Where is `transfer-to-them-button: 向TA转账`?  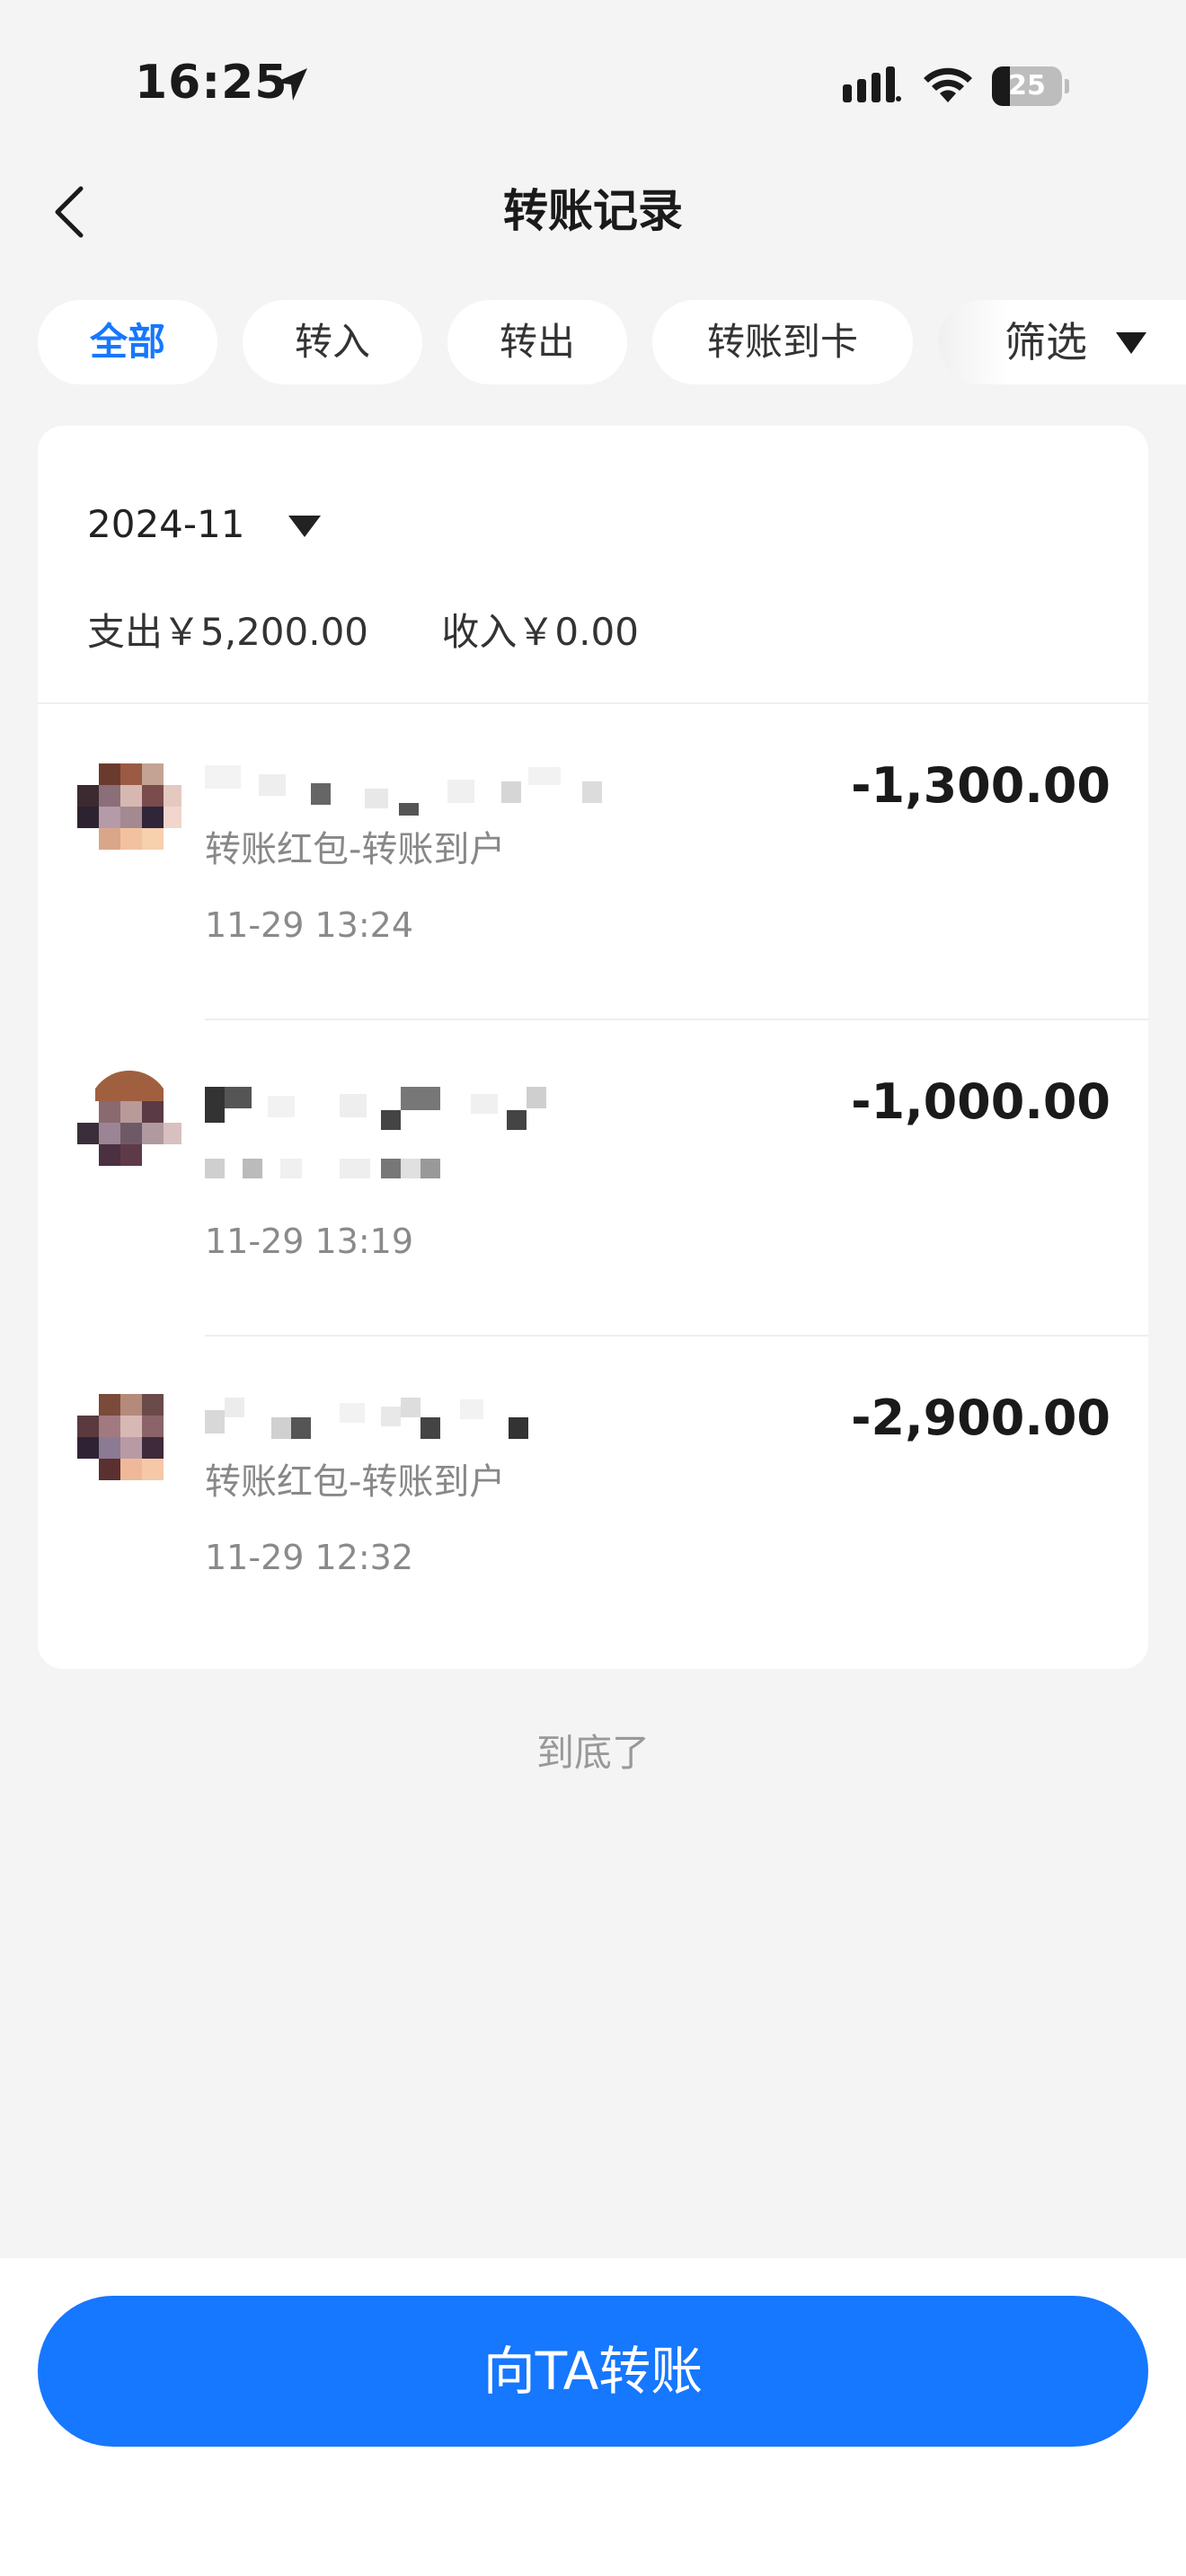
transfer-to-them-button: 向TA转账 is located at coordinates (593, 2371).